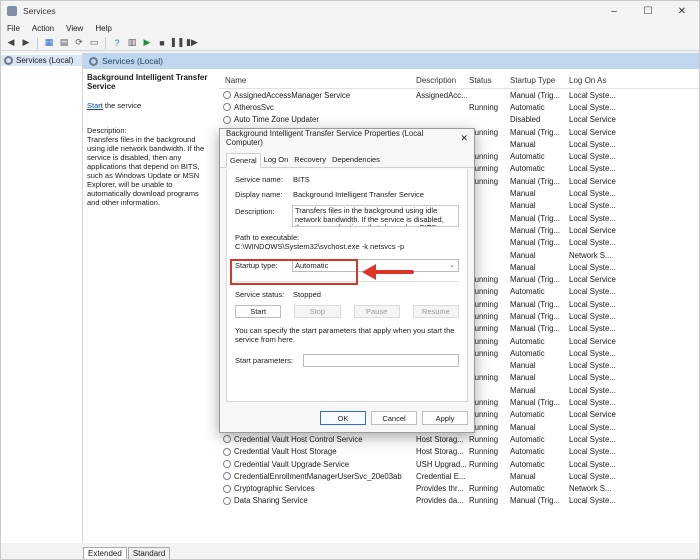 This screenshot has height=560, width=700. I want to click on display-name-value: Background Intelligent Transfer Service, so click(358, 194).